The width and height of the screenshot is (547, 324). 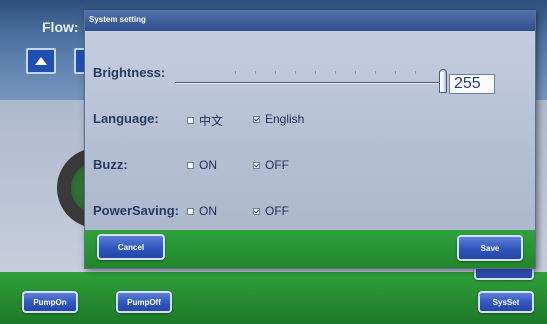 I want to click on brightness-label: Brightness:, so click(x=129, y=72).